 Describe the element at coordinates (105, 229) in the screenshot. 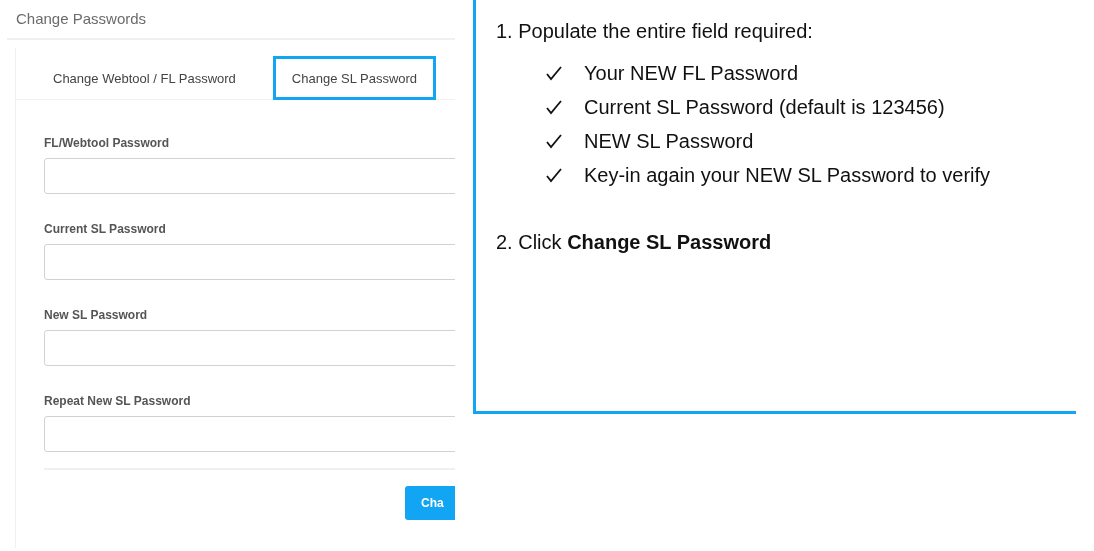

I see `field-label: Current SL Password` at that location.